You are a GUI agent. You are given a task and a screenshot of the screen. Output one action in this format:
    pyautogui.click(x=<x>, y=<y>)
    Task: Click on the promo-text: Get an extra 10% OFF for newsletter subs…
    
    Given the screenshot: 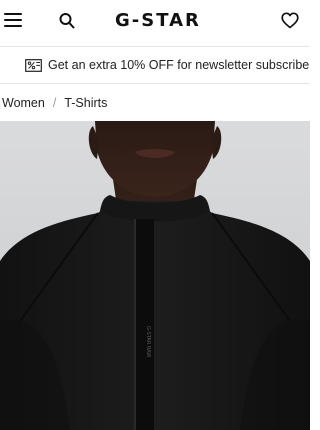 What is the action you would take?
    pyautogui.click(x=179, y=65)
    